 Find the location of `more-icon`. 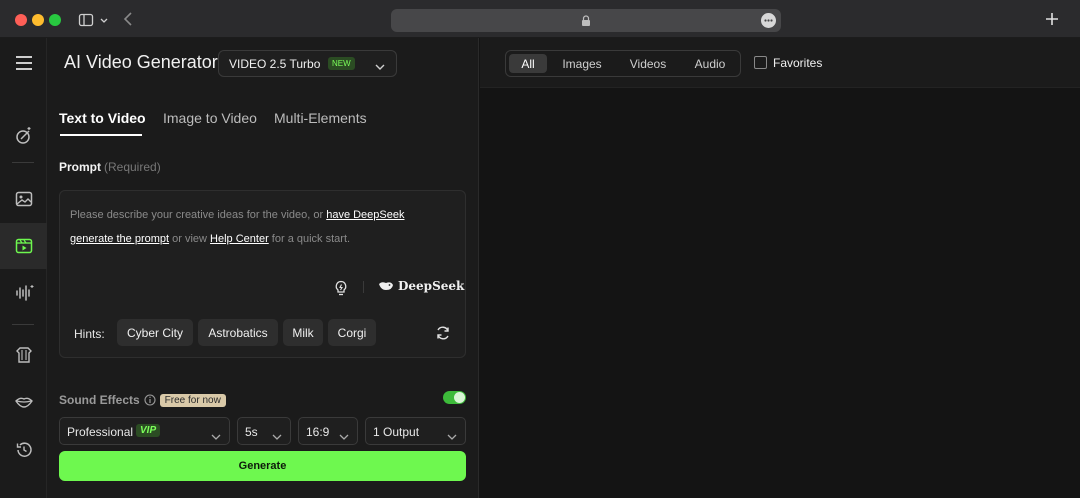

more-icon is located at coordinates (768, 20).